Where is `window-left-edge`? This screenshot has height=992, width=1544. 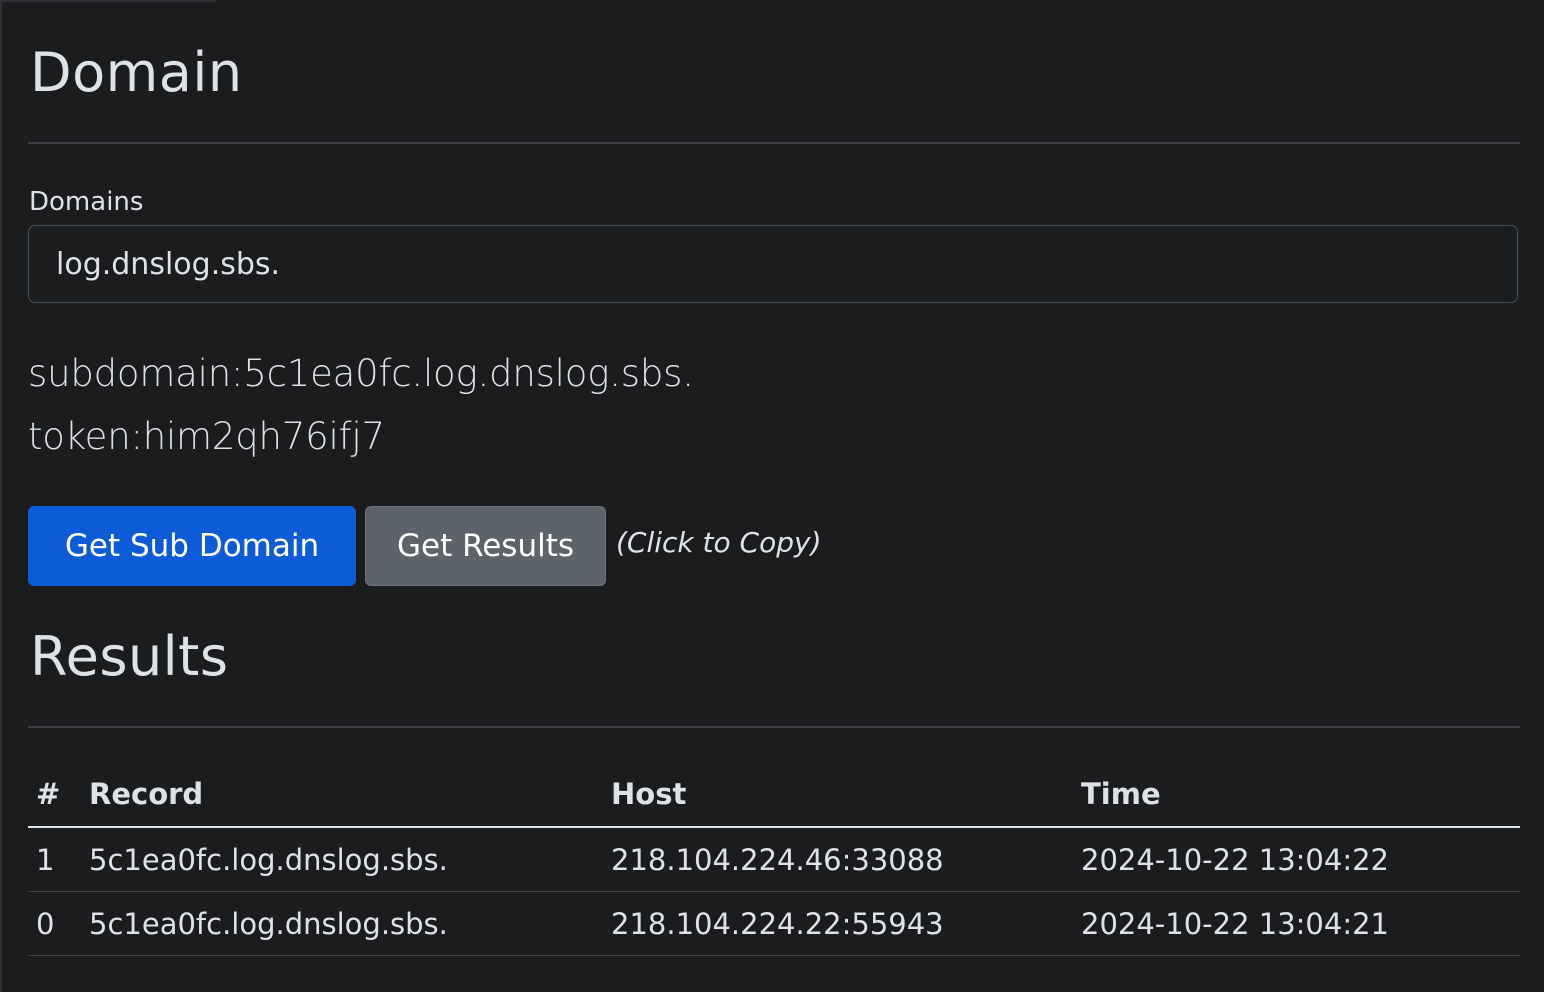
window-left-edge is located at coordinates (1, 496).